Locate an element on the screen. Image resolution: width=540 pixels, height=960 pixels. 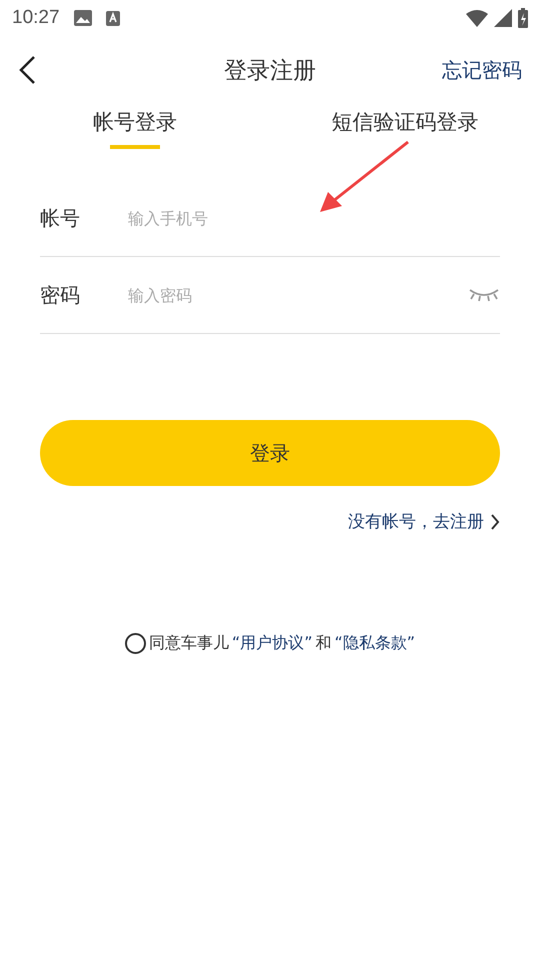
image-icon is located at coordinates (83, 18).